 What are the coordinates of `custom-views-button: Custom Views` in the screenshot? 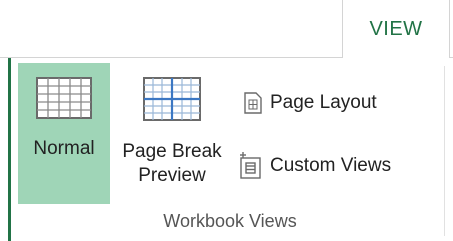 It's located at (314, 166).